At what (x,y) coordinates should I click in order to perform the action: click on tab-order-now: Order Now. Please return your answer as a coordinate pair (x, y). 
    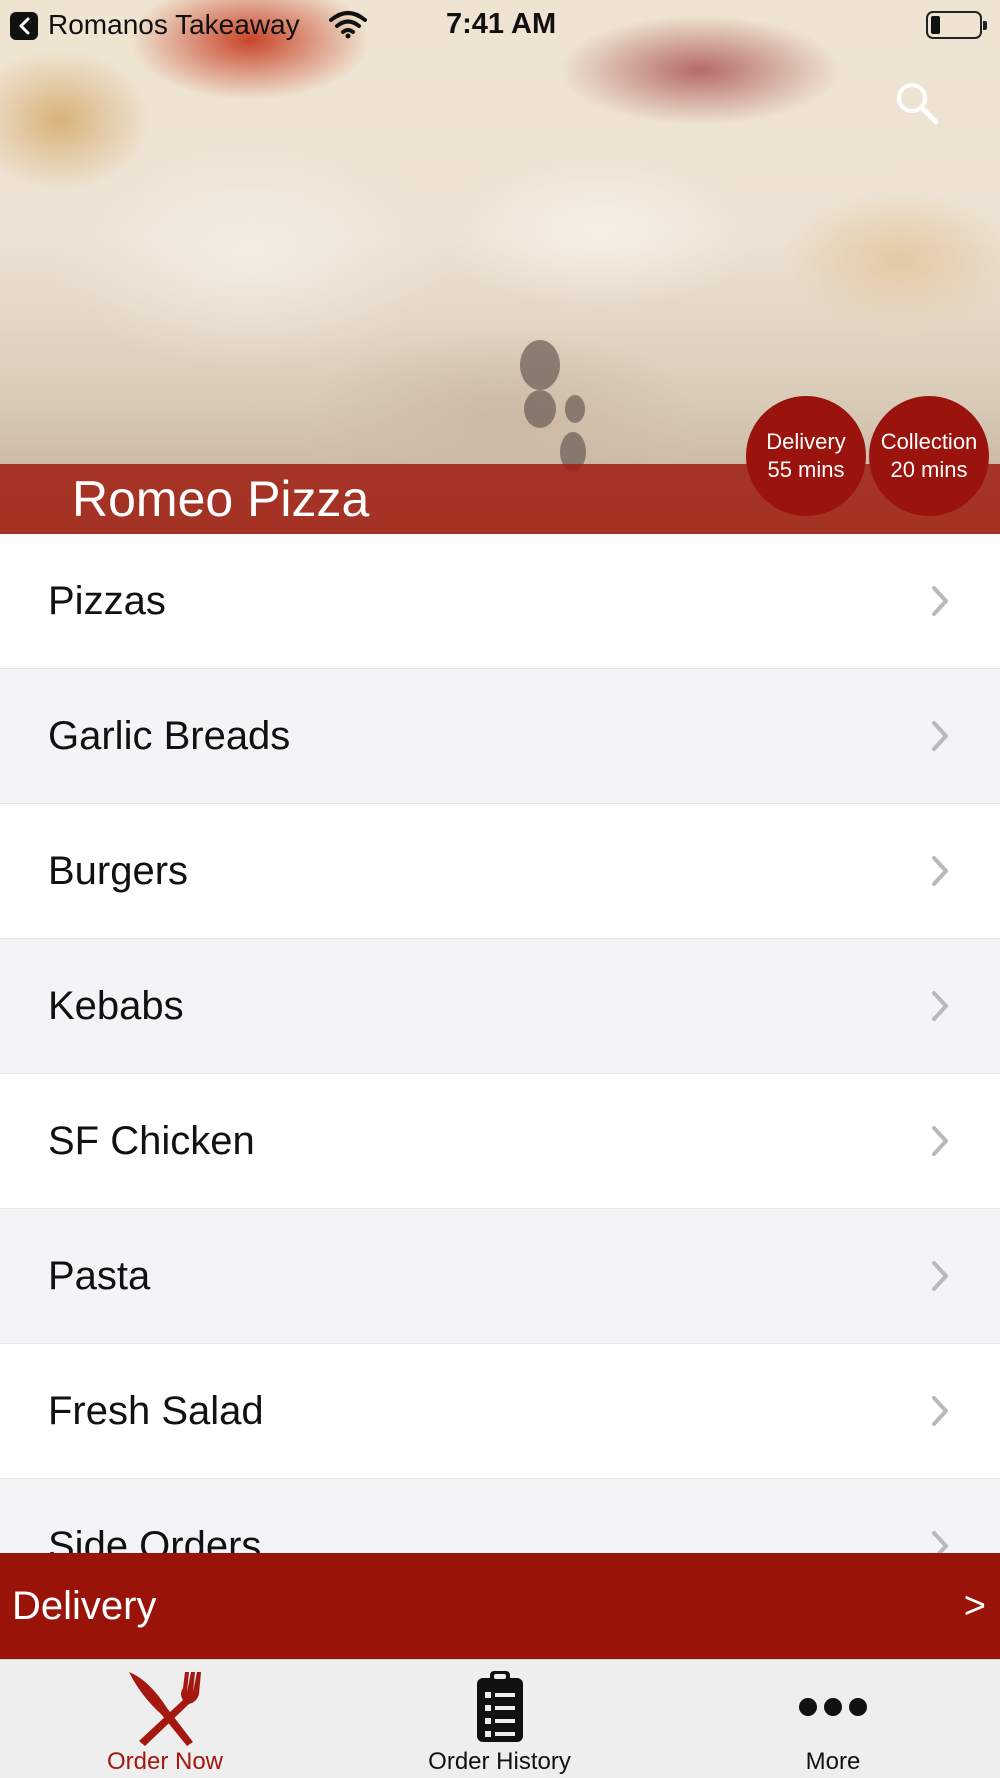
    Looking at the image, I should click on (165, 1719).